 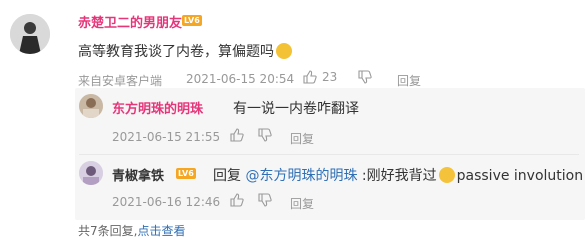 I want to click on reply-2-level-badge: LV6, so click(x=186, y=173).